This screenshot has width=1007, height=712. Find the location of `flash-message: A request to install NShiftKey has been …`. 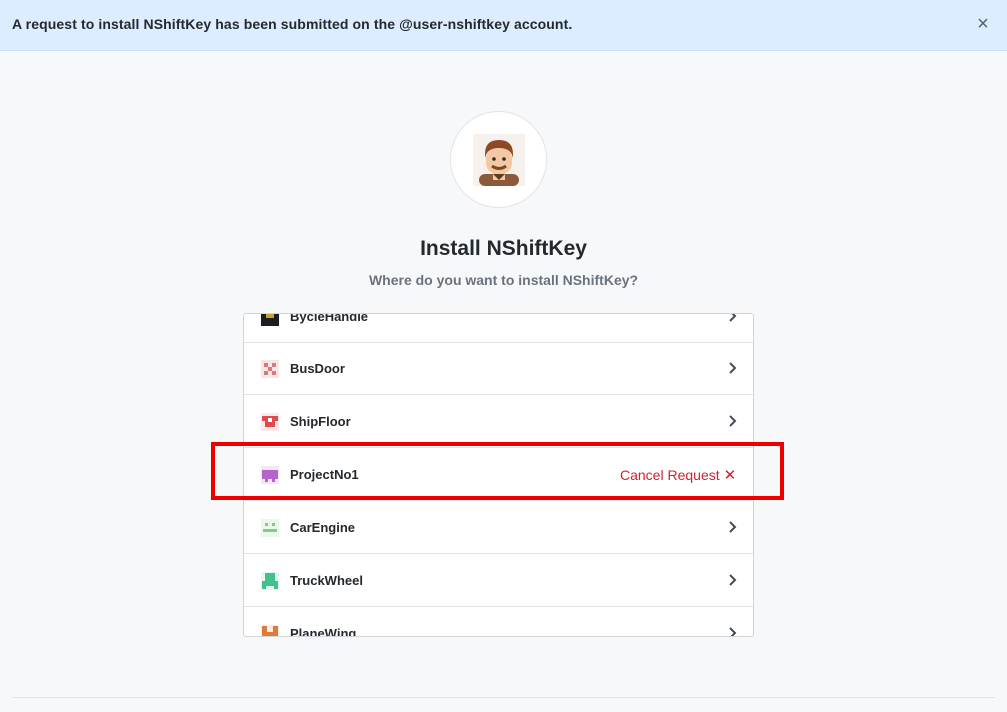

flash-message: A request to install NShiftKey has been … is located at coordinates (292, 24).